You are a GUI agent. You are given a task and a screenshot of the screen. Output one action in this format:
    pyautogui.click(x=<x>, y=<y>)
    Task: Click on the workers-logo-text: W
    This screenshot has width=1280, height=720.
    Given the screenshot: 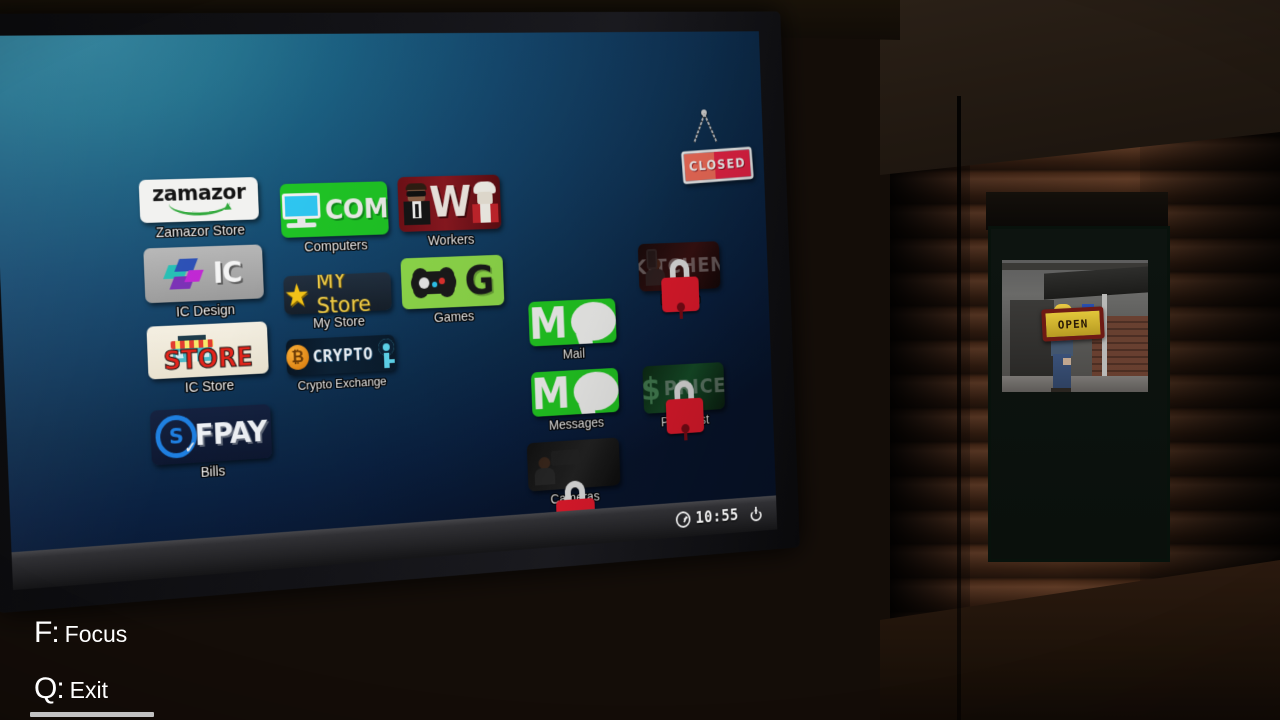 What is the action you would take?
    pyautogui.click(x=450, y=203)
    